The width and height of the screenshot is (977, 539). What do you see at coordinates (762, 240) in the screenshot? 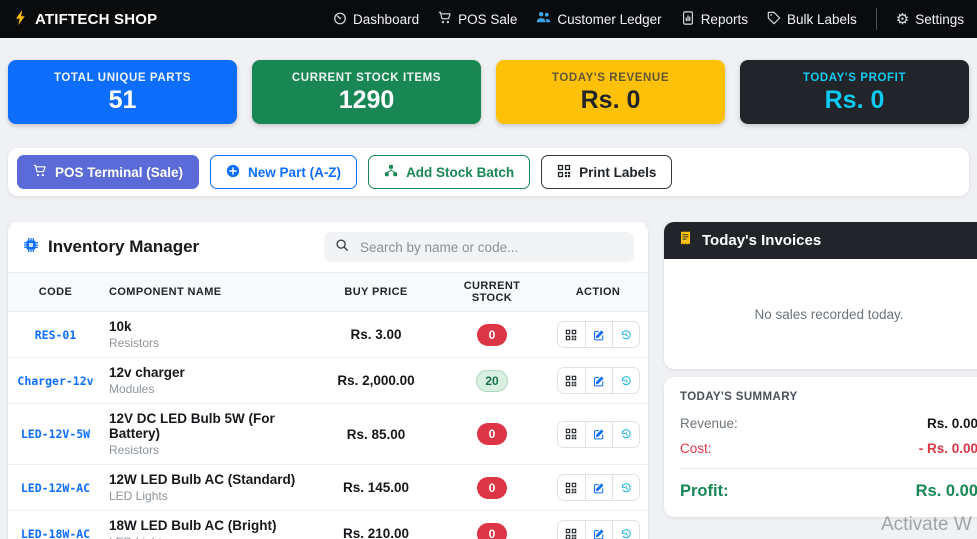
I see `invoices-title: Today's Invoices` at bounding box center [762, 240].